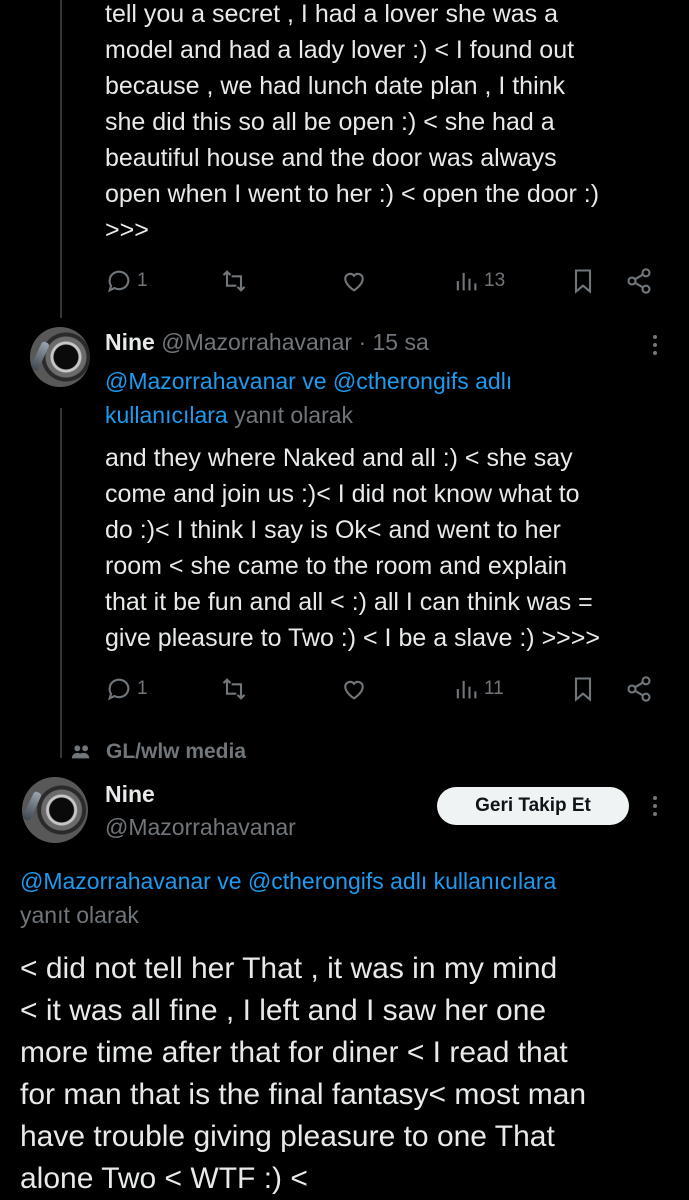 The width and height of the screenshot is (689, 1200). I want to click on views-count: 11, so click(494, 688).